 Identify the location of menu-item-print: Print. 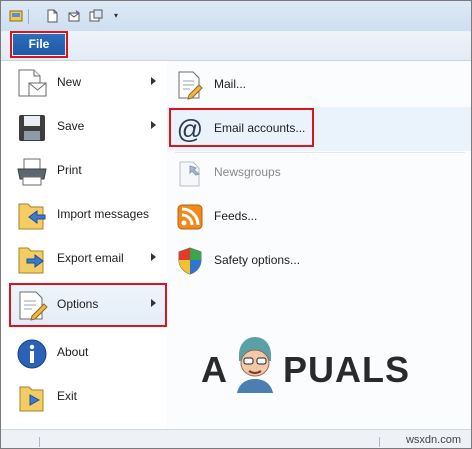
(88, 171).